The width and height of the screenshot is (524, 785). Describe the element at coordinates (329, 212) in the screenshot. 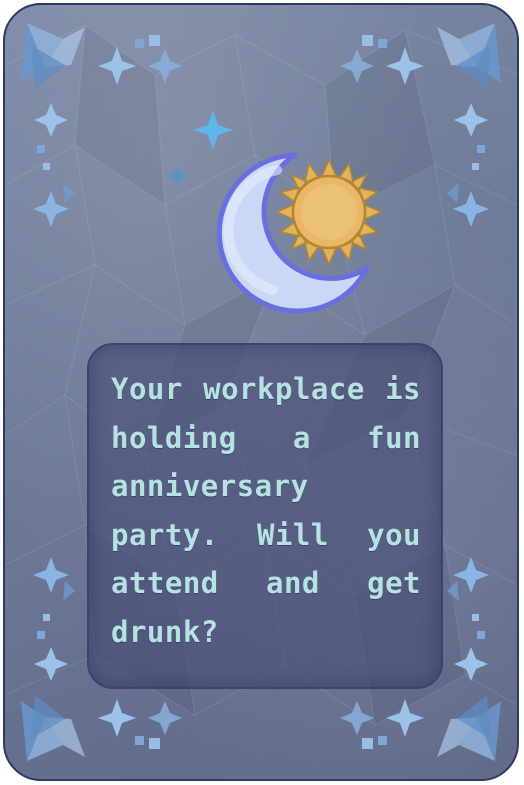

I see `sun-icon` at that location.